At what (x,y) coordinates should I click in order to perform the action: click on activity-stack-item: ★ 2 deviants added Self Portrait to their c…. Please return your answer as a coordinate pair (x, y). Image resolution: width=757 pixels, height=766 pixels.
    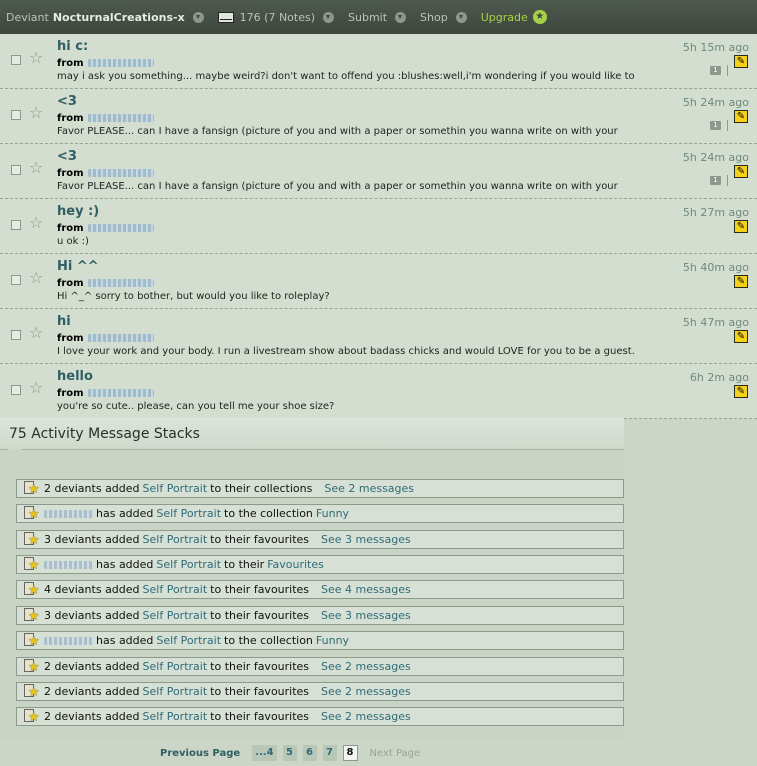
    Looking at the image, I should click on (320, 488).